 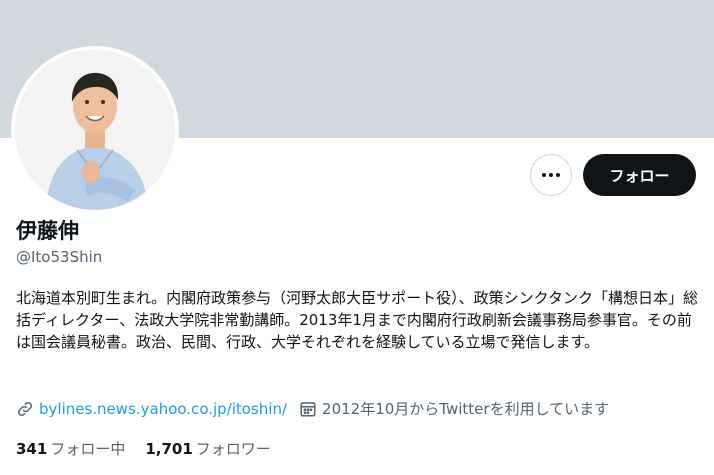 I want to click on display-name: 伊藤伸, so click(x=47, y=231).